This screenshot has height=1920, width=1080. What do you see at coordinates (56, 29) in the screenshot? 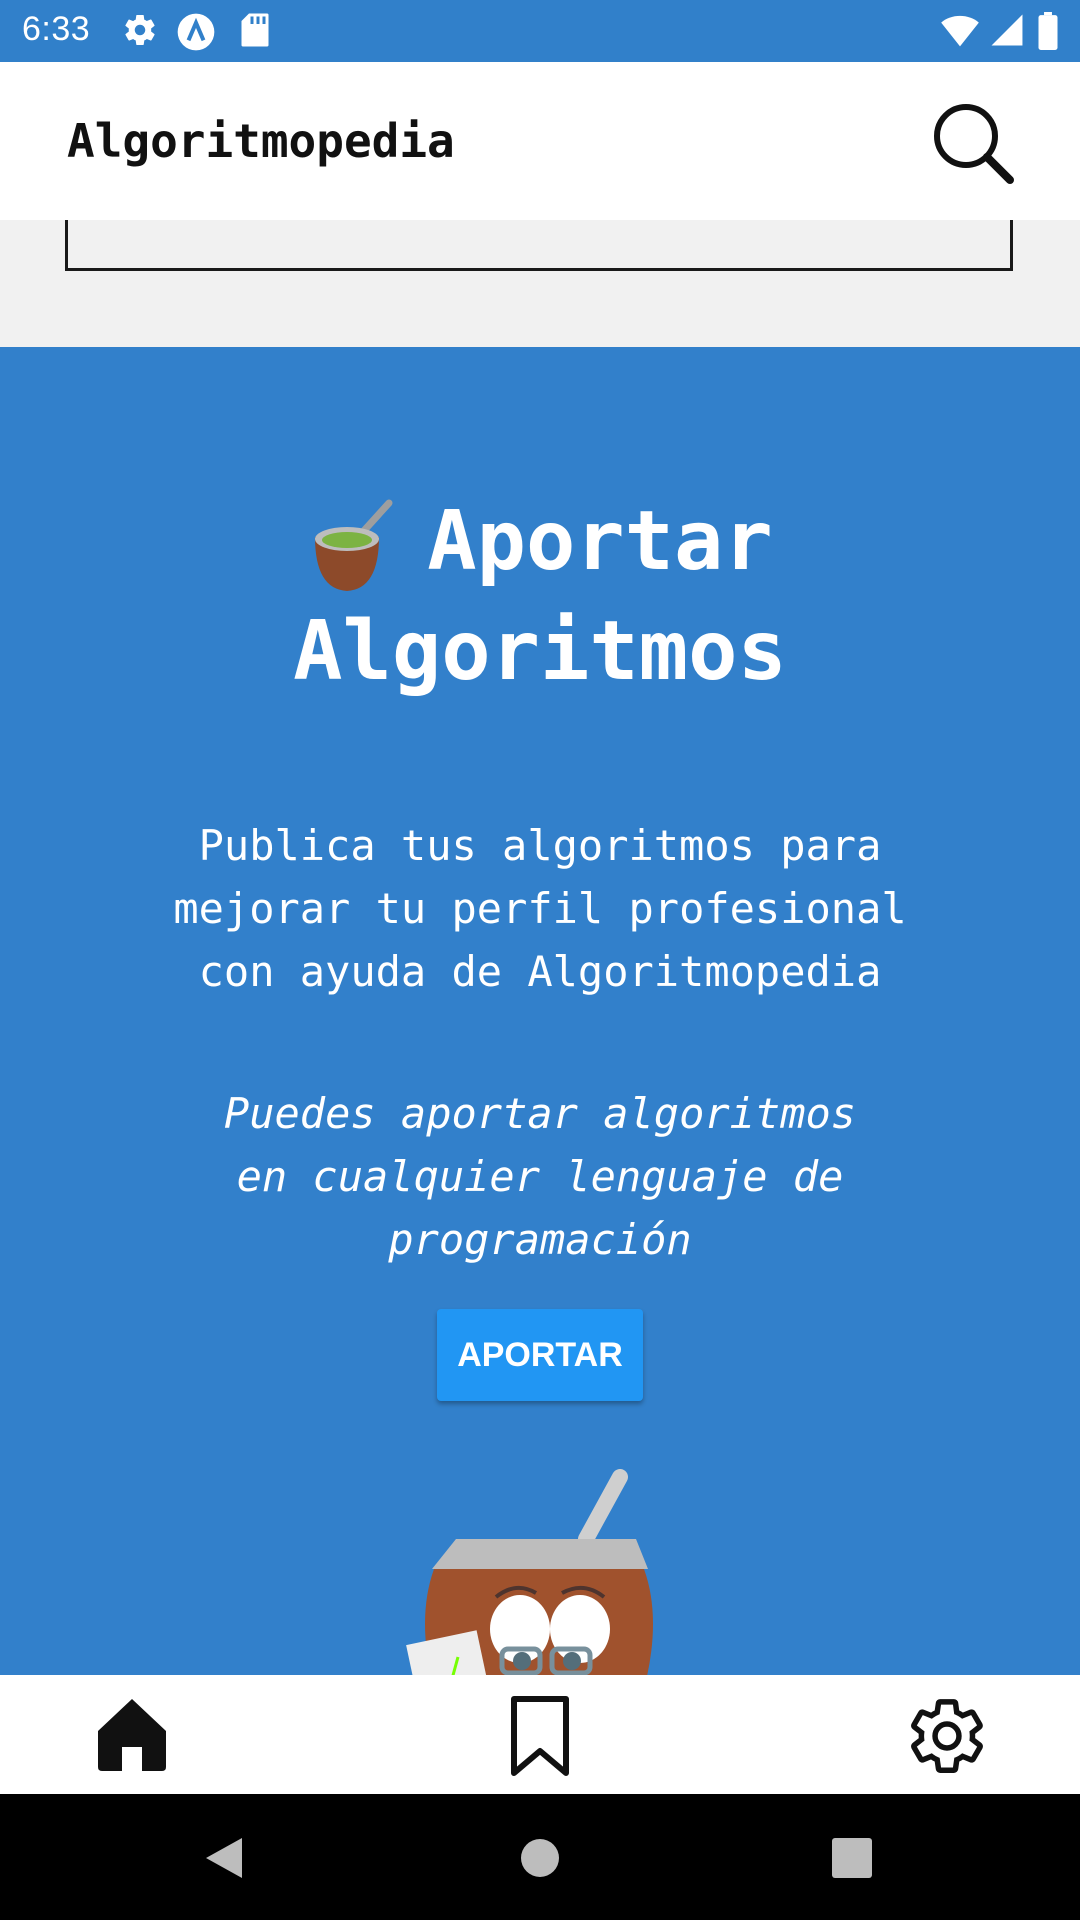
I see `status-time: 6:33` at bounding box center [56, 29].